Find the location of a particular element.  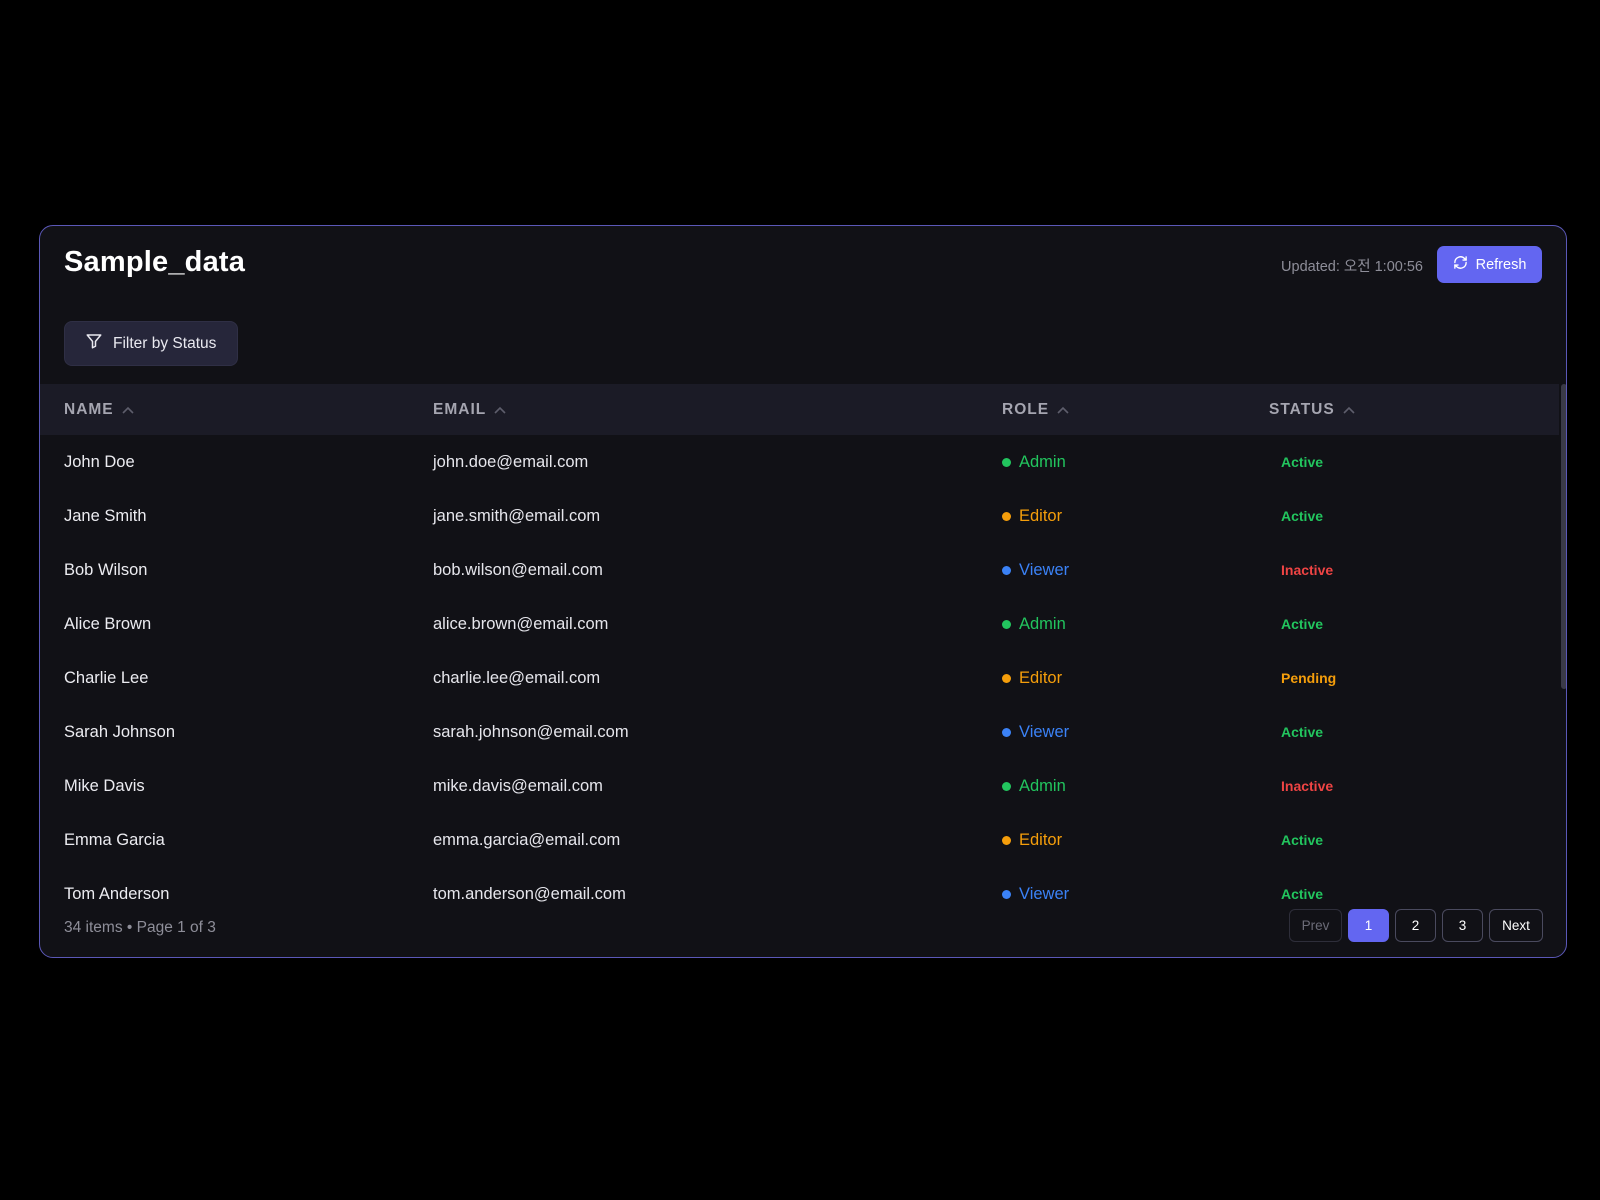

filter-icon is located at coordinates (94, 343).